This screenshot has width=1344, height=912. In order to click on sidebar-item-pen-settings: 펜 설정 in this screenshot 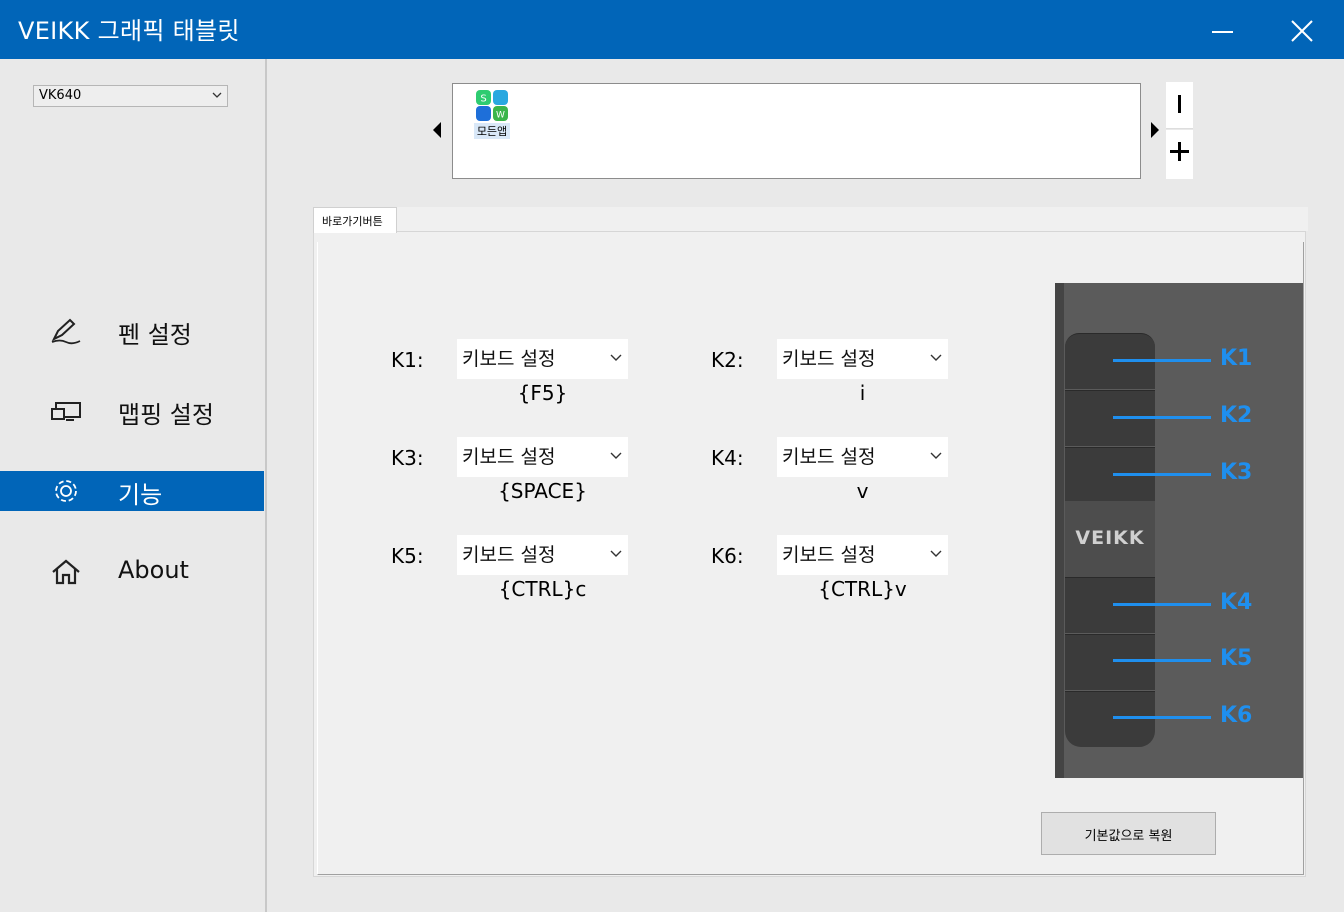, I will do `click(132, 331)`.